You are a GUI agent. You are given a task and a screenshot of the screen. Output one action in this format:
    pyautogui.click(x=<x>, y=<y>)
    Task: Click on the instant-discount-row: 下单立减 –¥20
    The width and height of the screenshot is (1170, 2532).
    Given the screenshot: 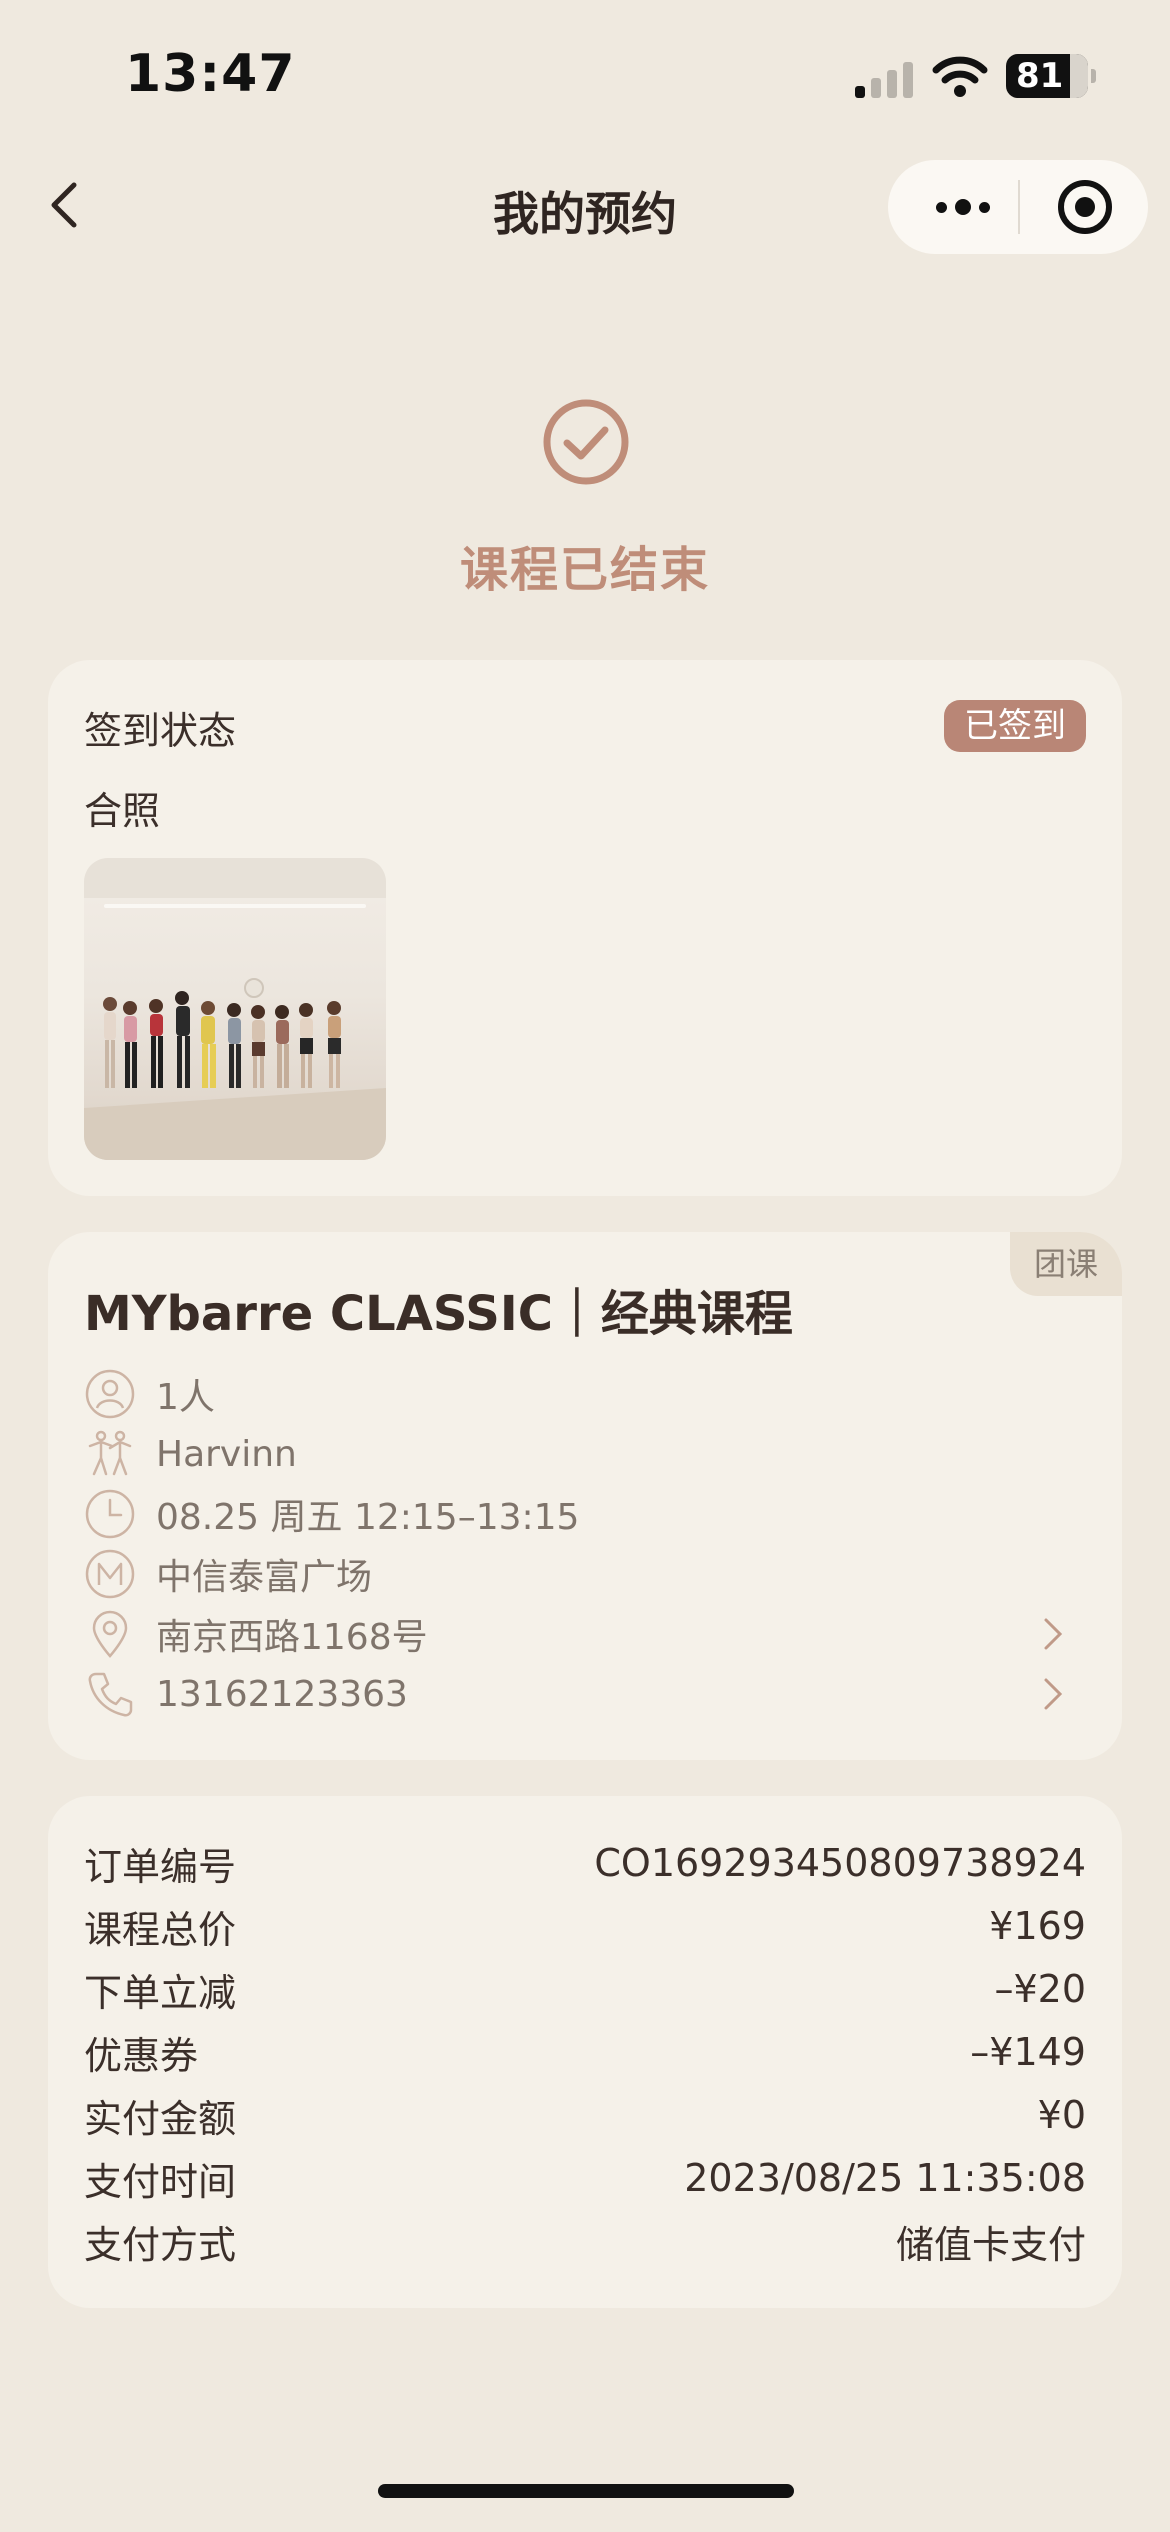 What is the action you would take?
    pyautogui.click(x=585, y=1989)
    